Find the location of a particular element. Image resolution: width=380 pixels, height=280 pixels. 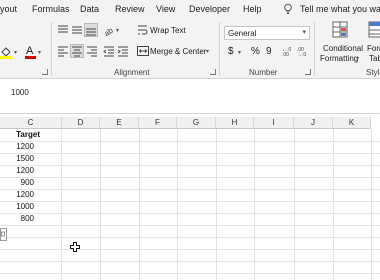

column-header-h: H is located at coordinates (235, 123).